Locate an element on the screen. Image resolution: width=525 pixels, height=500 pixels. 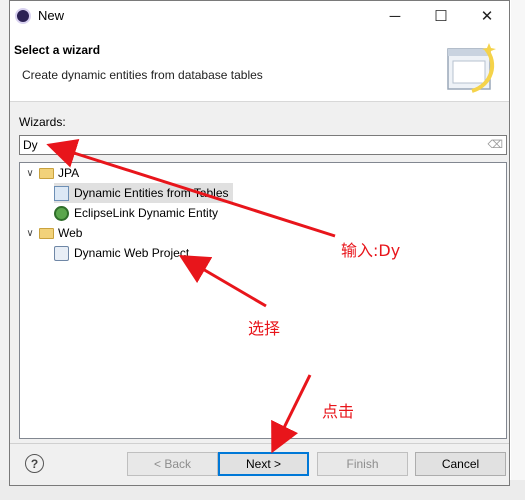
tree-group-label: Web is located at coordinates (70, 233).